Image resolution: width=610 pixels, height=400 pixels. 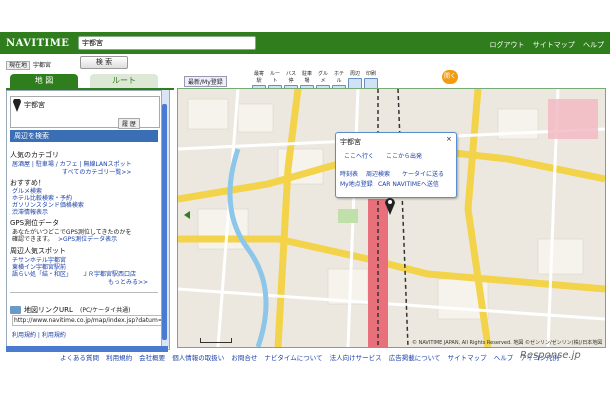 I want to click on pin-icon, so click(x=17, y=105).